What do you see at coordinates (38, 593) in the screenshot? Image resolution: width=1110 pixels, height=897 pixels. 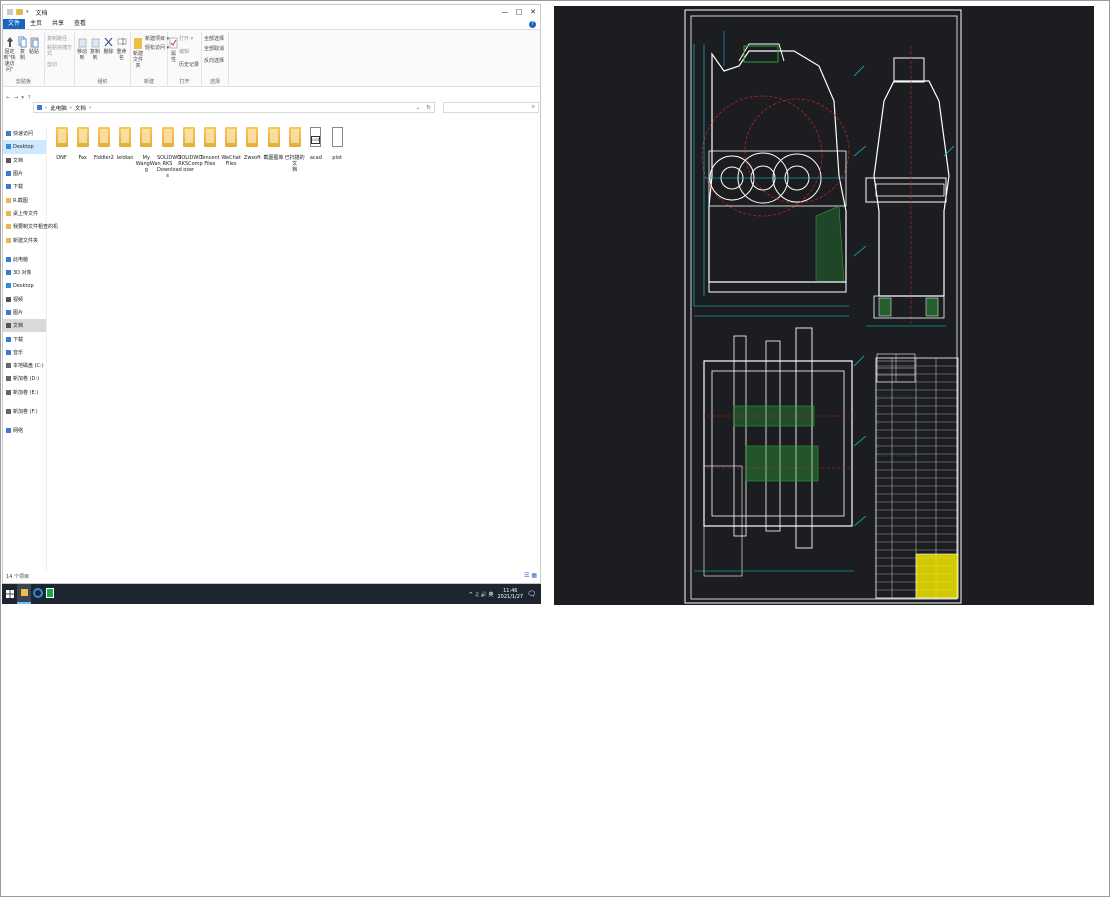 I see `cortana-icon` at bounding box center [38, 593].